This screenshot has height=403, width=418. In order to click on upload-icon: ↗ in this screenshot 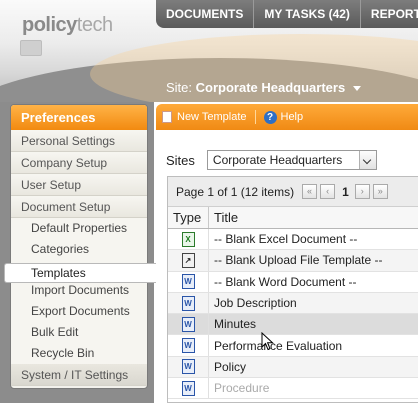, I will do `click(188, 260)`.